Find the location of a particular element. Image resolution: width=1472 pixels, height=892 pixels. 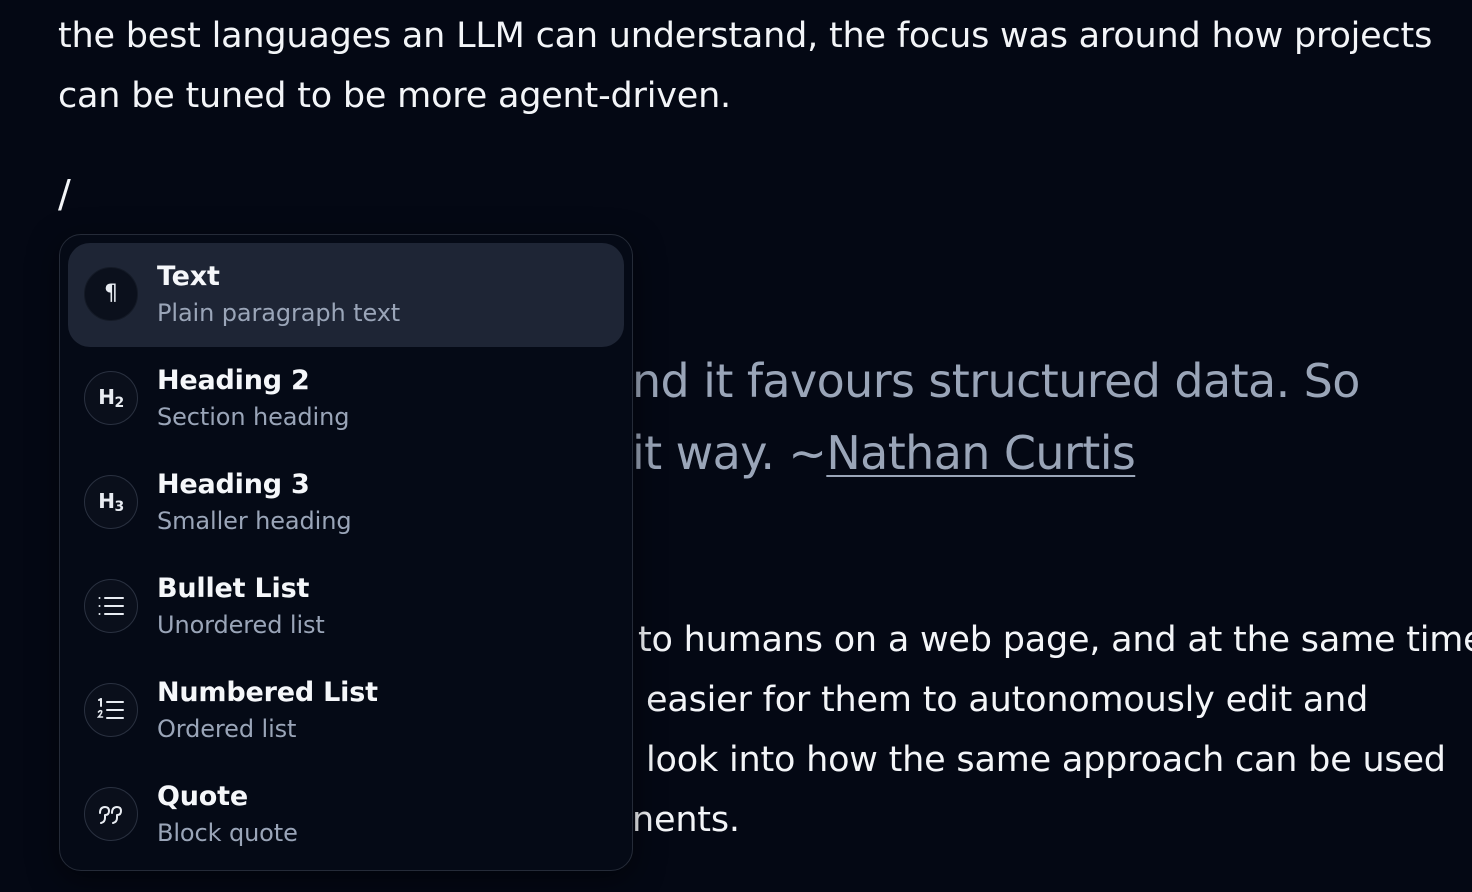

menu-item-description: Plain paragraph text is located at coordinates (279, 313).